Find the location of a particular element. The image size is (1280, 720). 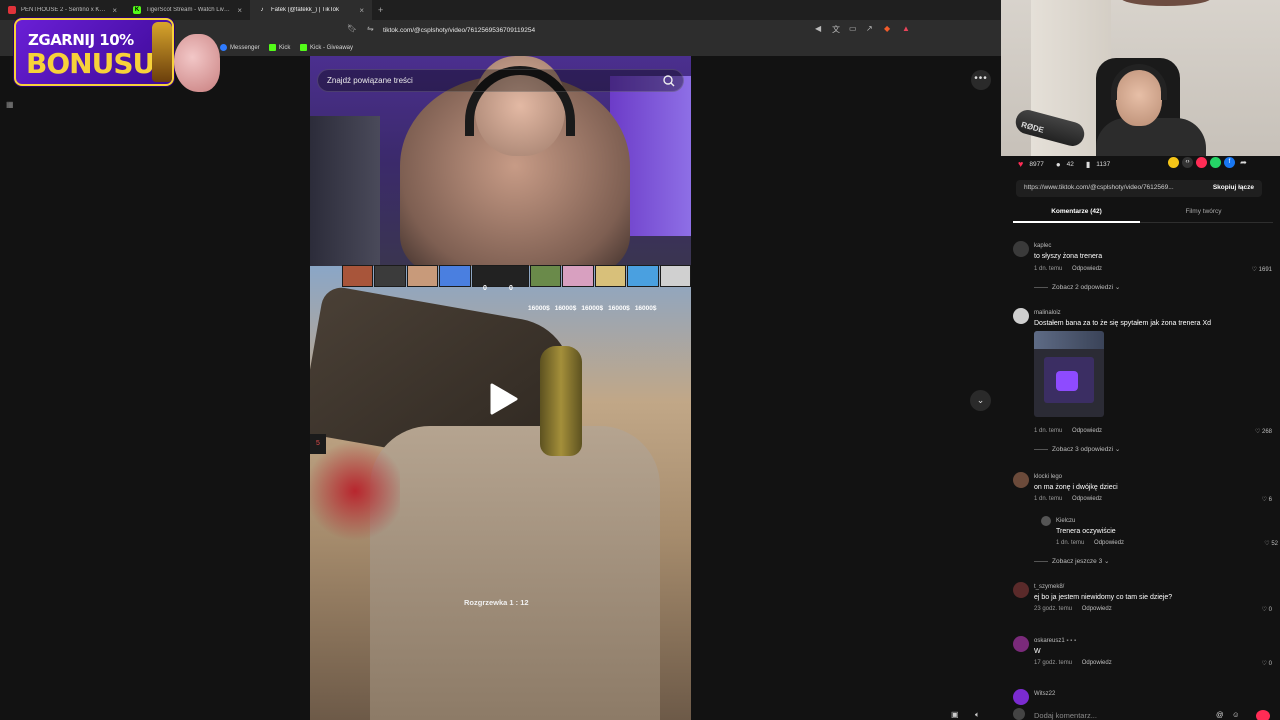

tab-creator-videos: Filmy twórcy is located at coordinates (1203, 211).